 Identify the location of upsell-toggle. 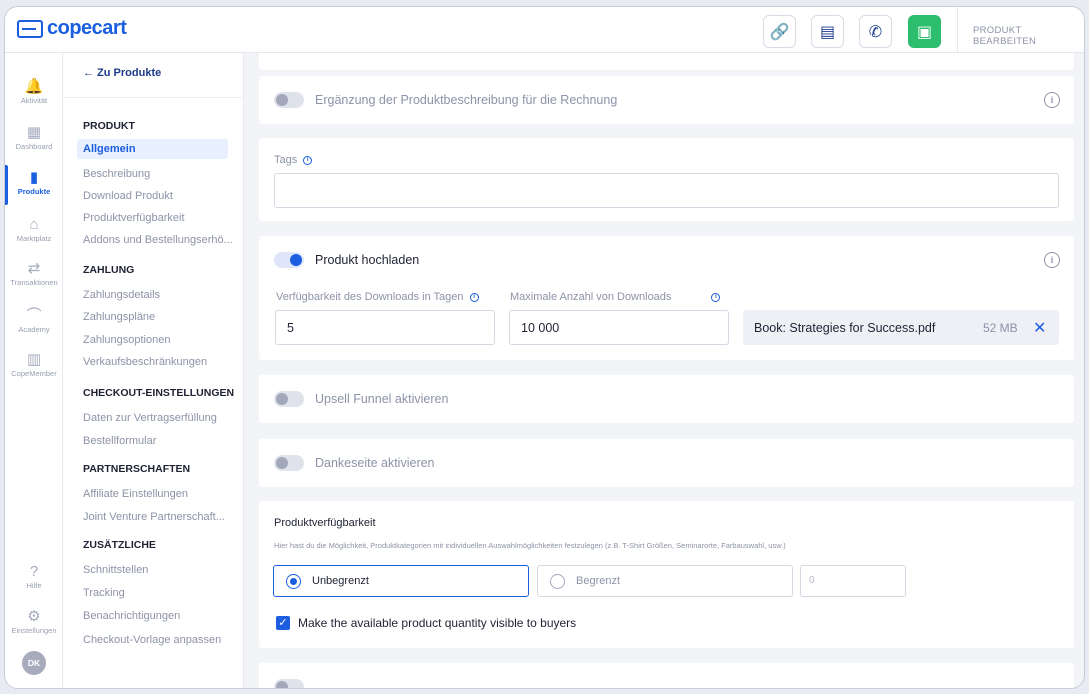
(289, 399).